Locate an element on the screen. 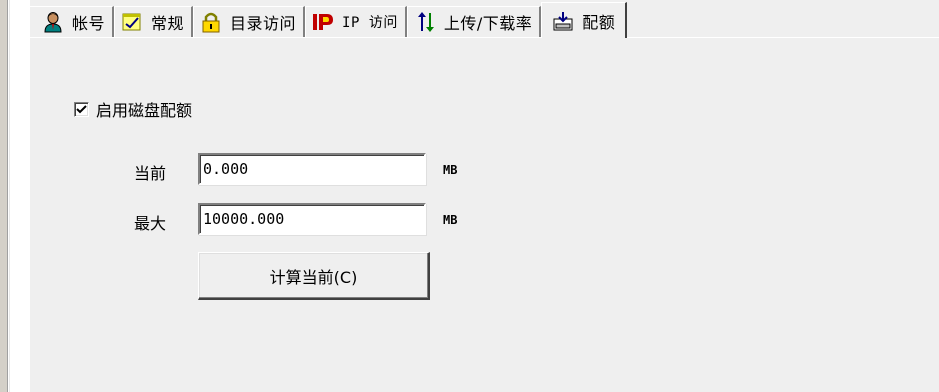  enable-quota-label: 启用磁盘配额 is located at coordinates (144, 110).